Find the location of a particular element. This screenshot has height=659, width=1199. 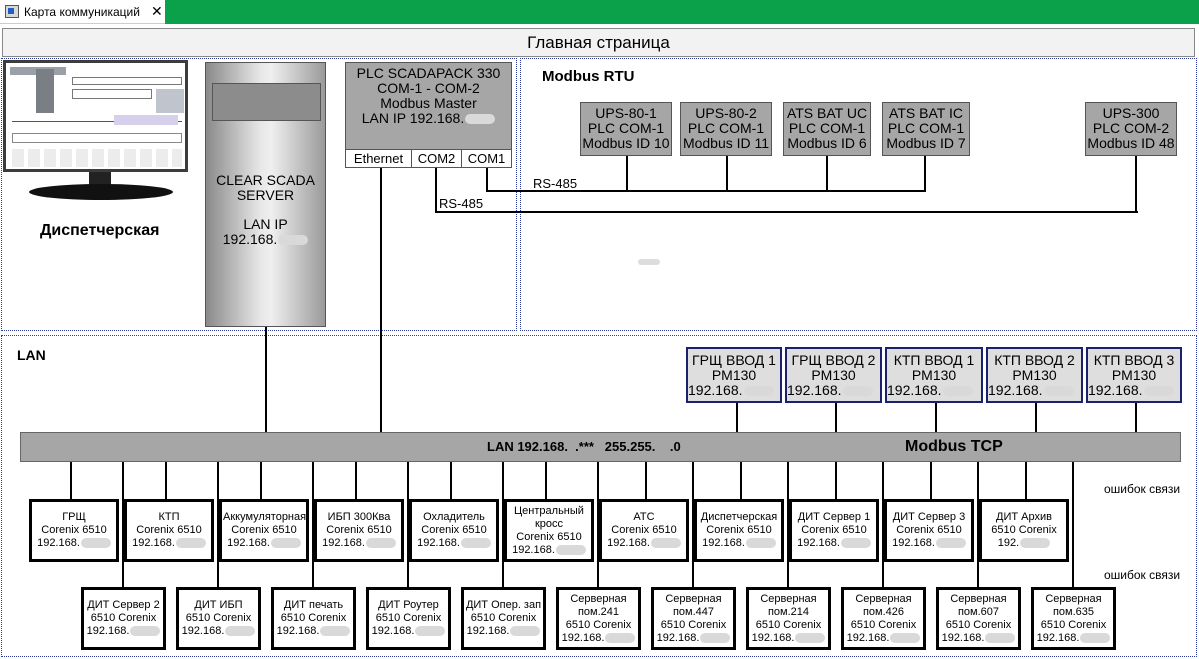

switch-server-214: Серверная пом.214 6510 Corenix 192.168. is located at coordinates (788, 618).